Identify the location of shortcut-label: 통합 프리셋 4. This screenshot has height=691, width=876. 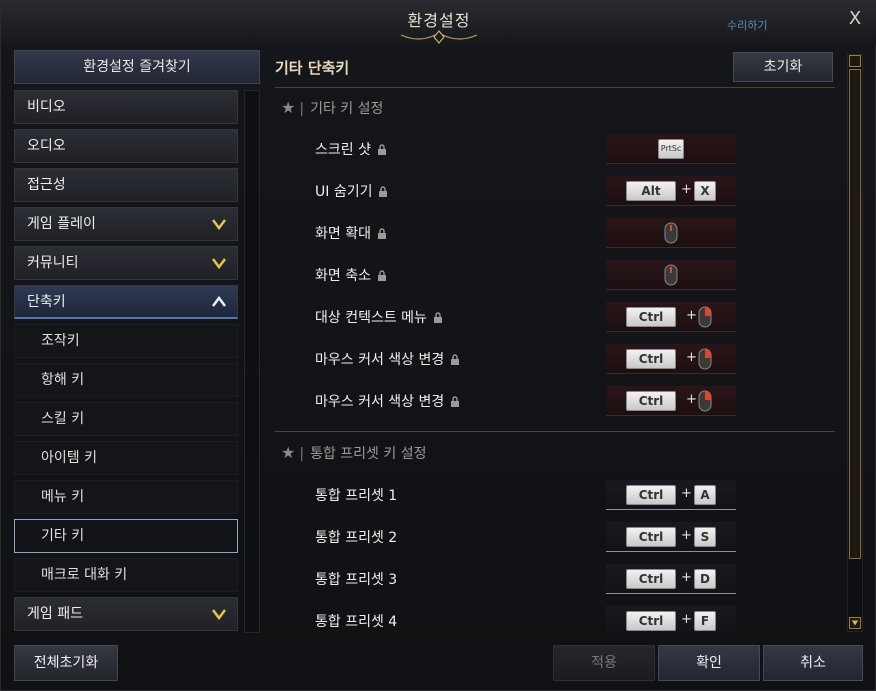
(356, 622).